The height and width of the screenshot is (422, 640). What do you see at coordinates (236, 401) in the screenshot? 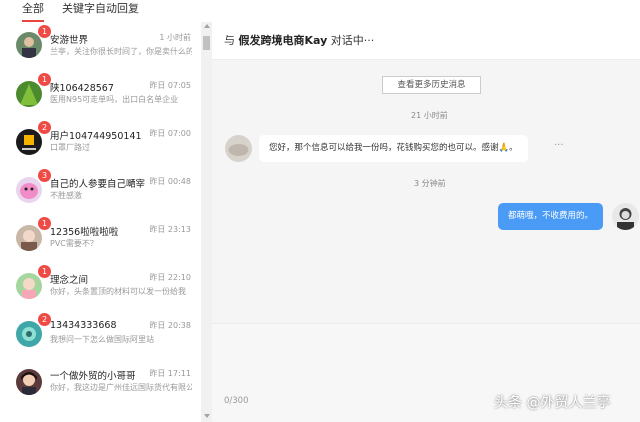
I see `character-counter: 0/300` at bounding box center [236, 401].